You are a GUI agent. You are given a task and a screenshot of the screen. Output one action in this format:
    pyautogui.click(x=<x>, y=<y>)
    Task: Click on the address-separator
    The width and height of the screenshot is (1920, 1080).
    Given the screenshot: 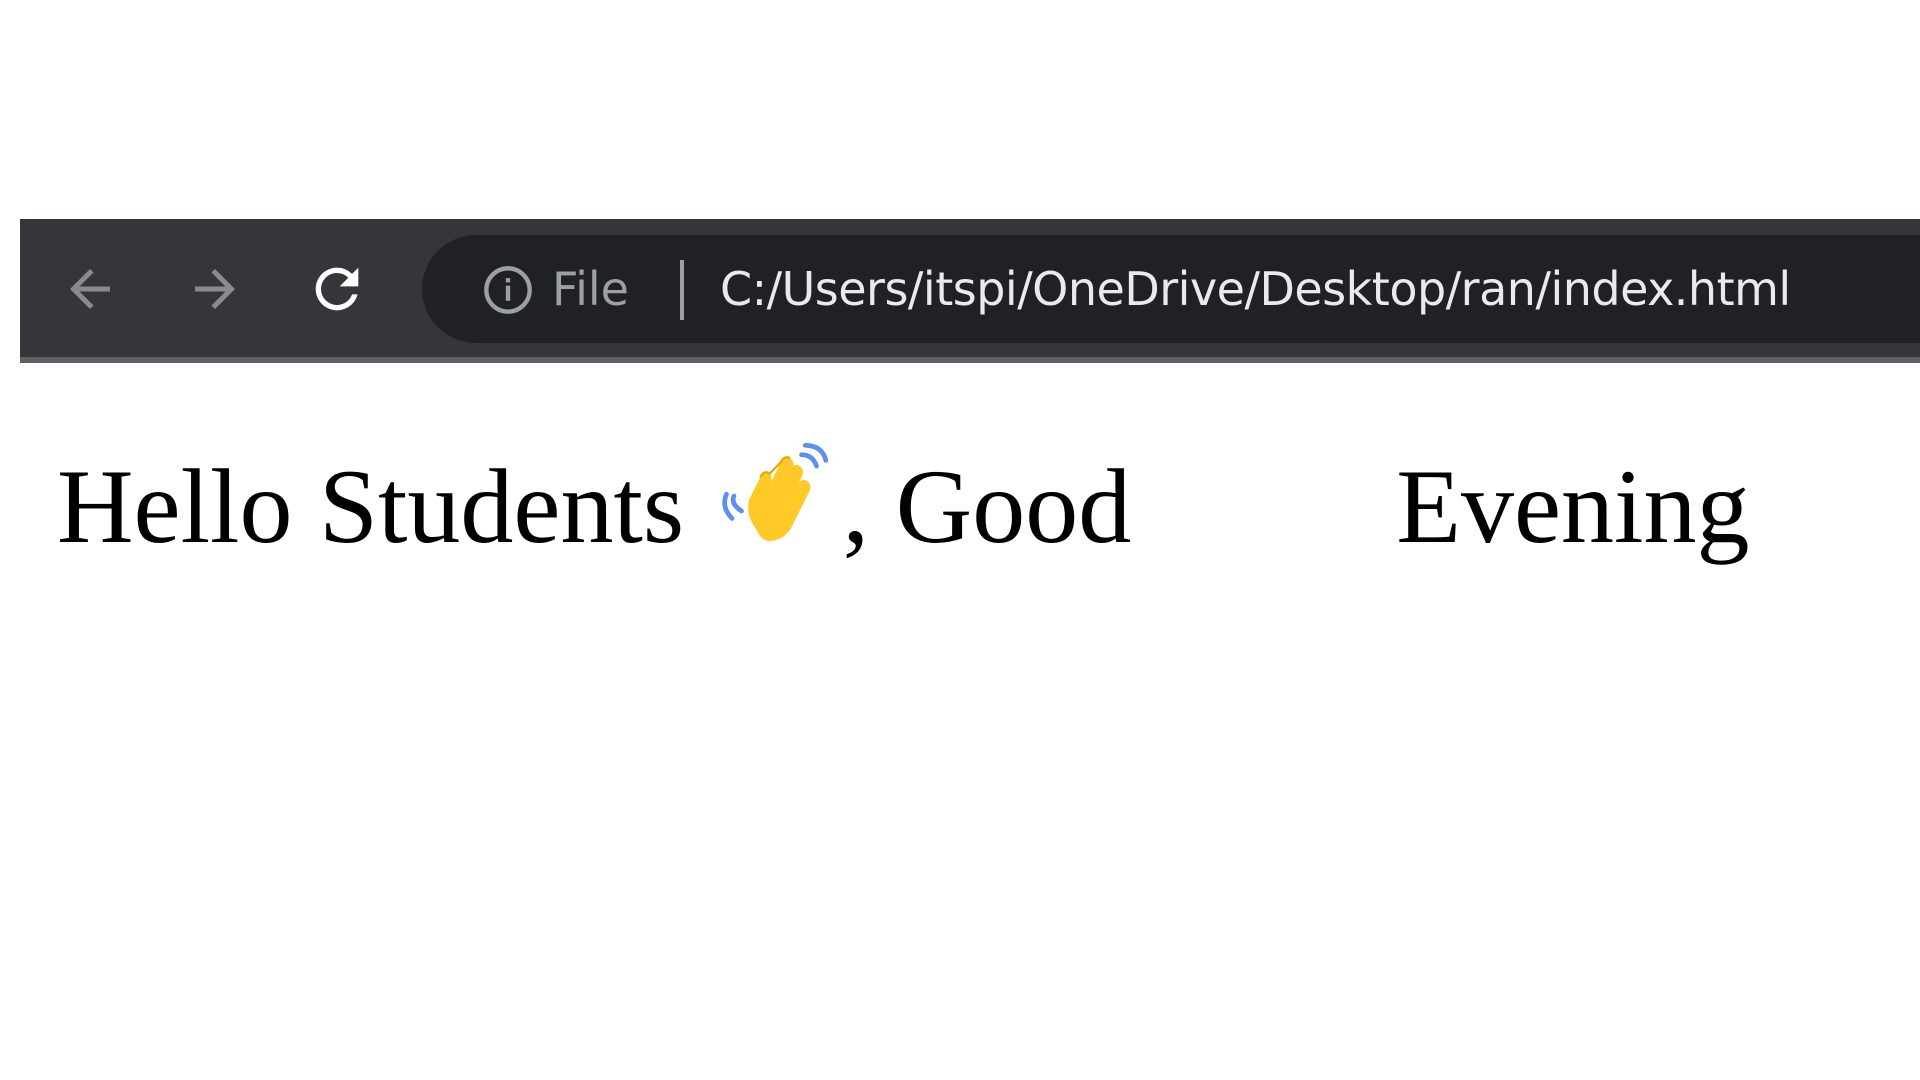 What is the action you would take?
    pyautogui.click(x=682, y=290)
    